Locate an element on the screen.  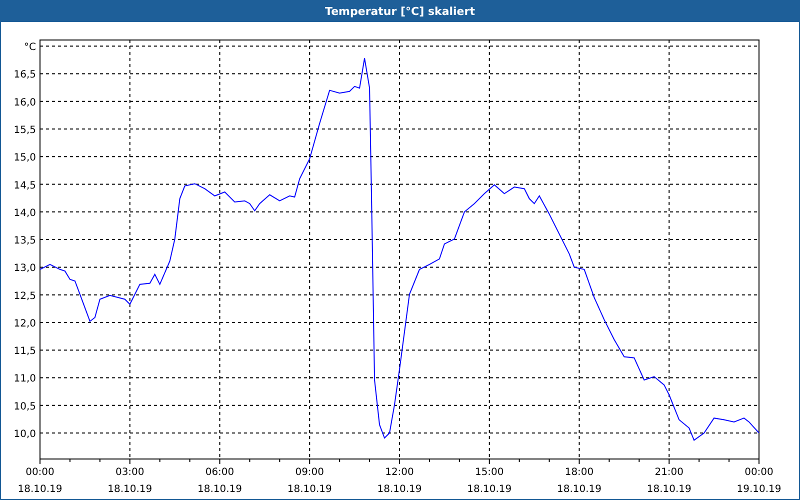
x-tick-label: 21:00 is located at coordinates (669, 472).